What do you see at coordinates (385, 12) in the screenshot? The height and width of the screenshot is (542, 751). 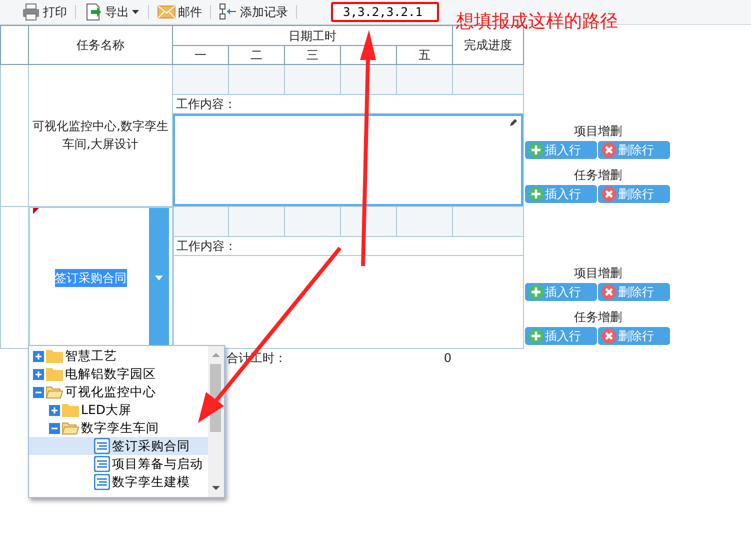 I see `path-field: 3,3.2,3.2.1` at bounding box center [385, 12].